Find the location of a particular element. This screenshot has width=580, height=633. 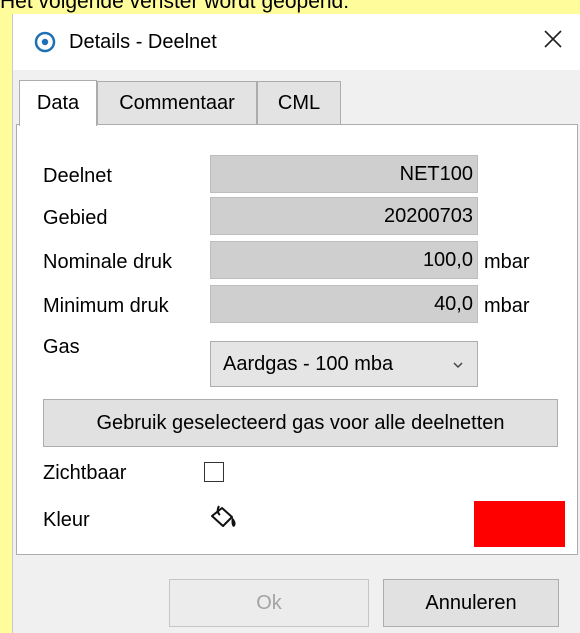

gas-selected-value: Aardgas - 100 mba is located at coordinates (308, 363).